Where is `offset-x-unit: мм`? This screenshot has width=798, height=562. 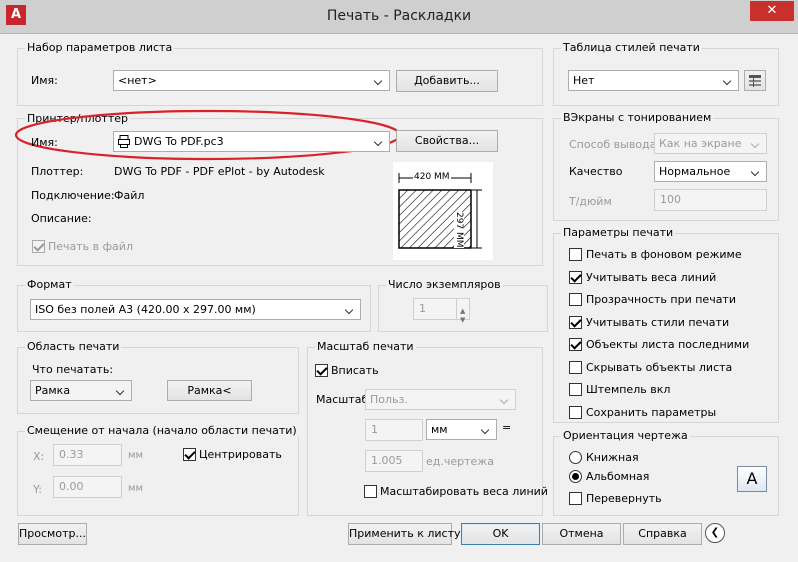
offset-x-unit: мм is located at coordinates (136, 455).